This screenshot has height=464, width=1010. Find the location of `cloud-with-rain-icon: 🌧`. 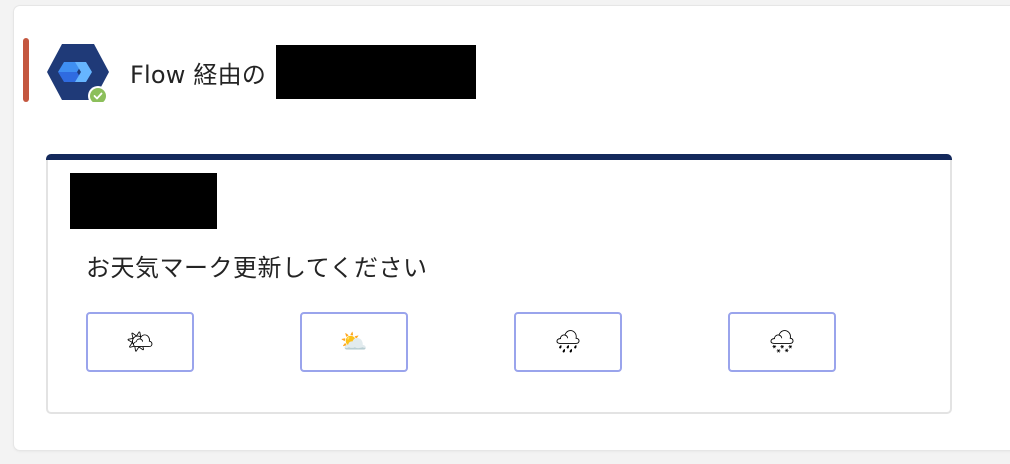

cloud-with-rain-icon: 🌧 is located at coordinates (568, 341).